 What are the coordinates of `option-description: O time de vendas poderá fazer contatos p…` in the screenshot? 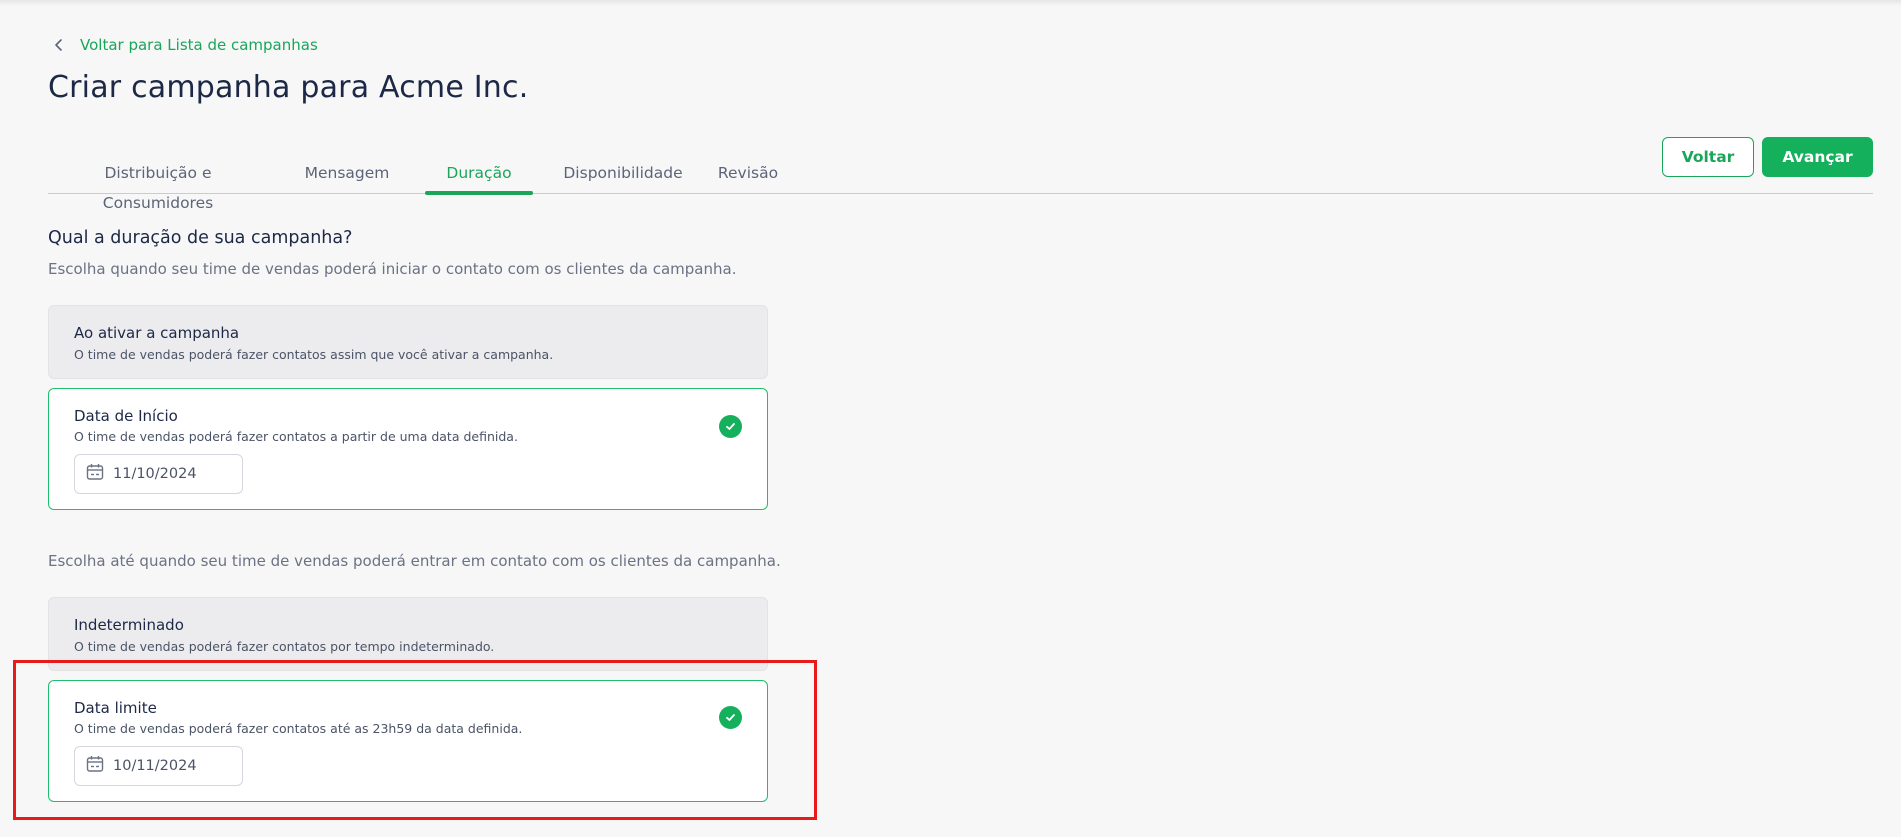 It's located at (284, 646).